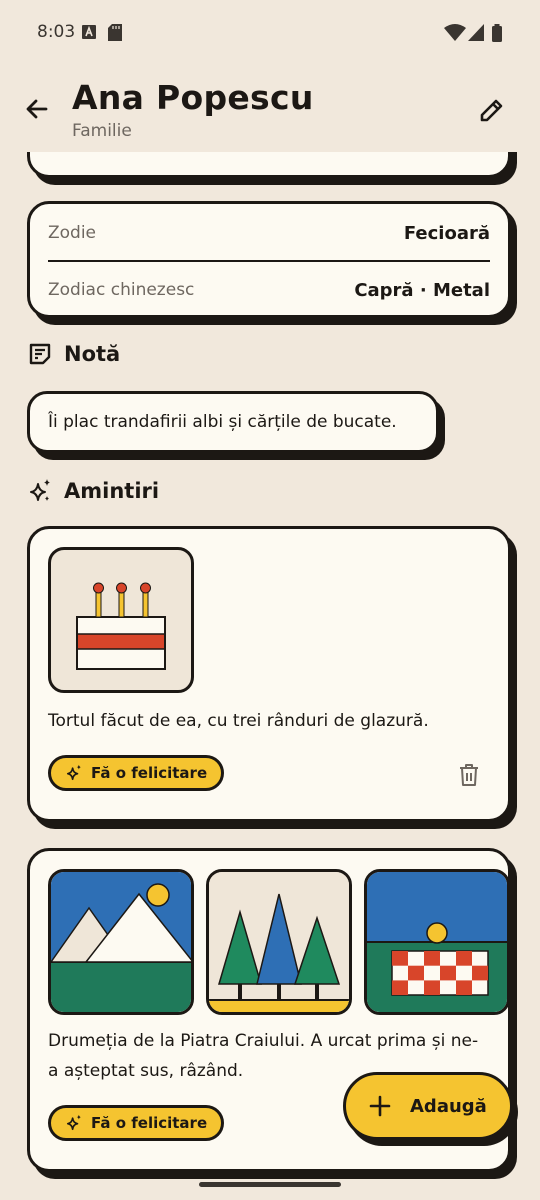 Image resolution: width=540 pixels, height=1200 pixels. Describe the element at coordinates (422, 290) in the screenshot. I see `chinese-zodiac-value: Capră · Metal` at that location.